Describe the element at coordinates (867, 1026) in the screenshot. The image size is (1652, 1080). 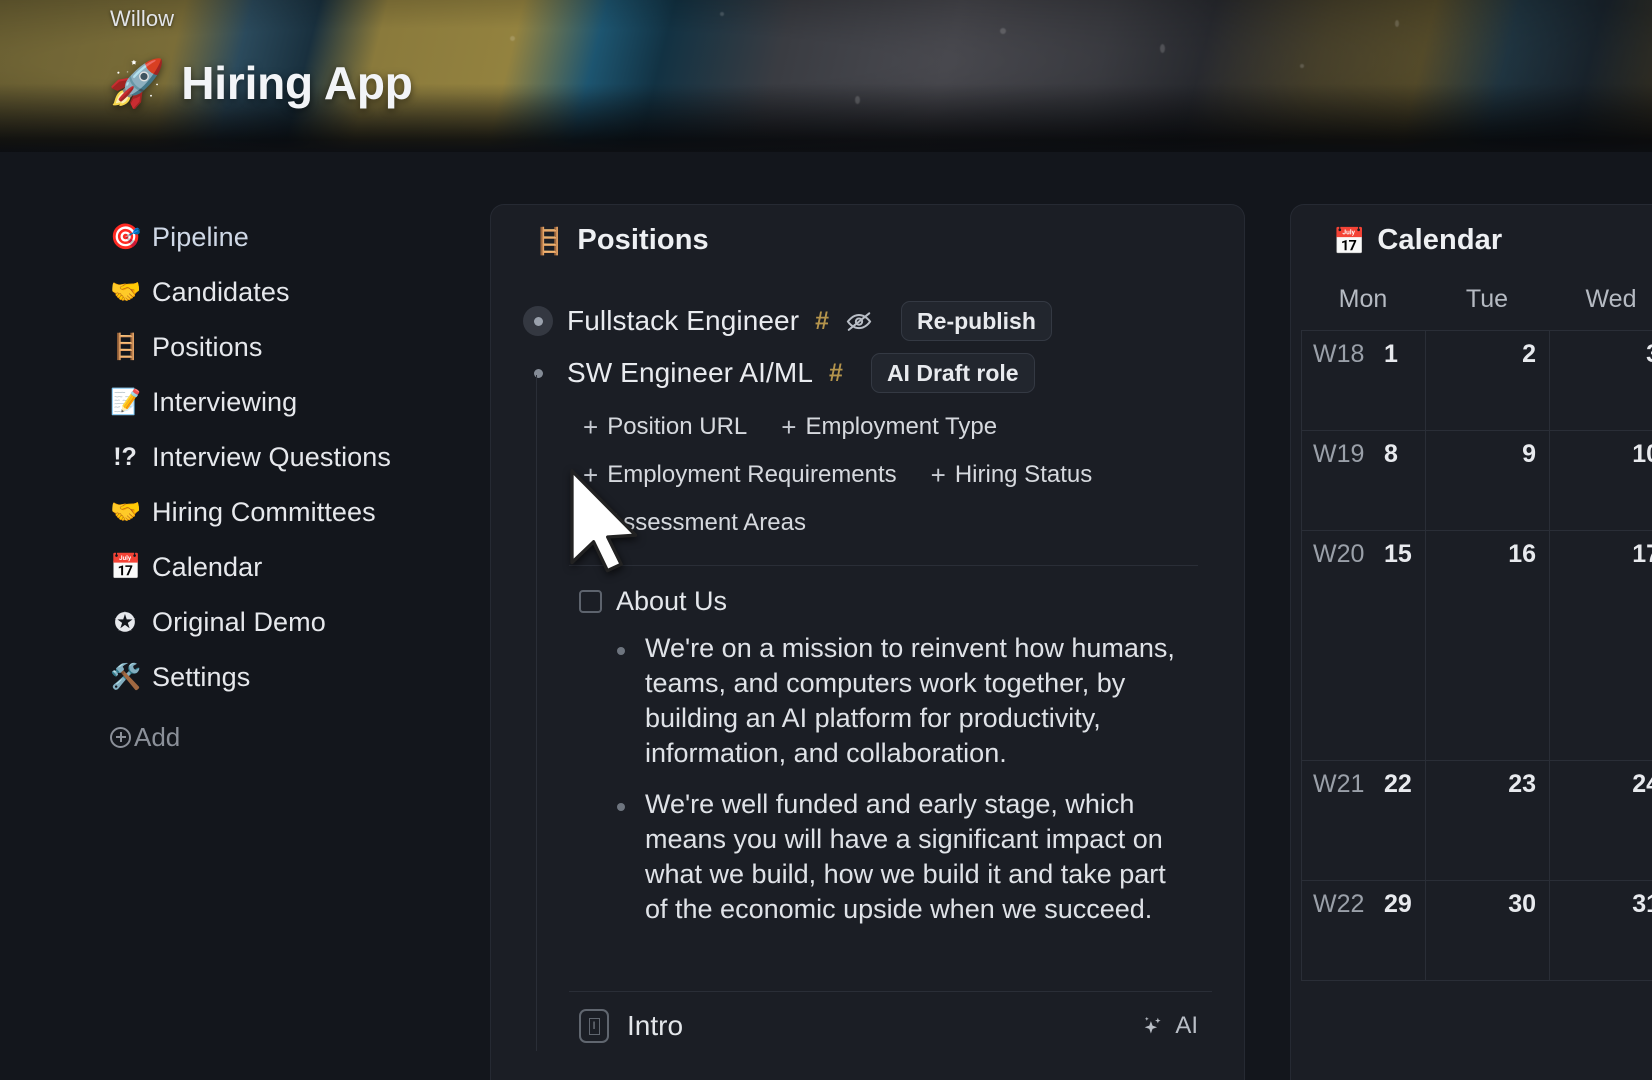
I see `intro-row: I Intro AI` at that location.